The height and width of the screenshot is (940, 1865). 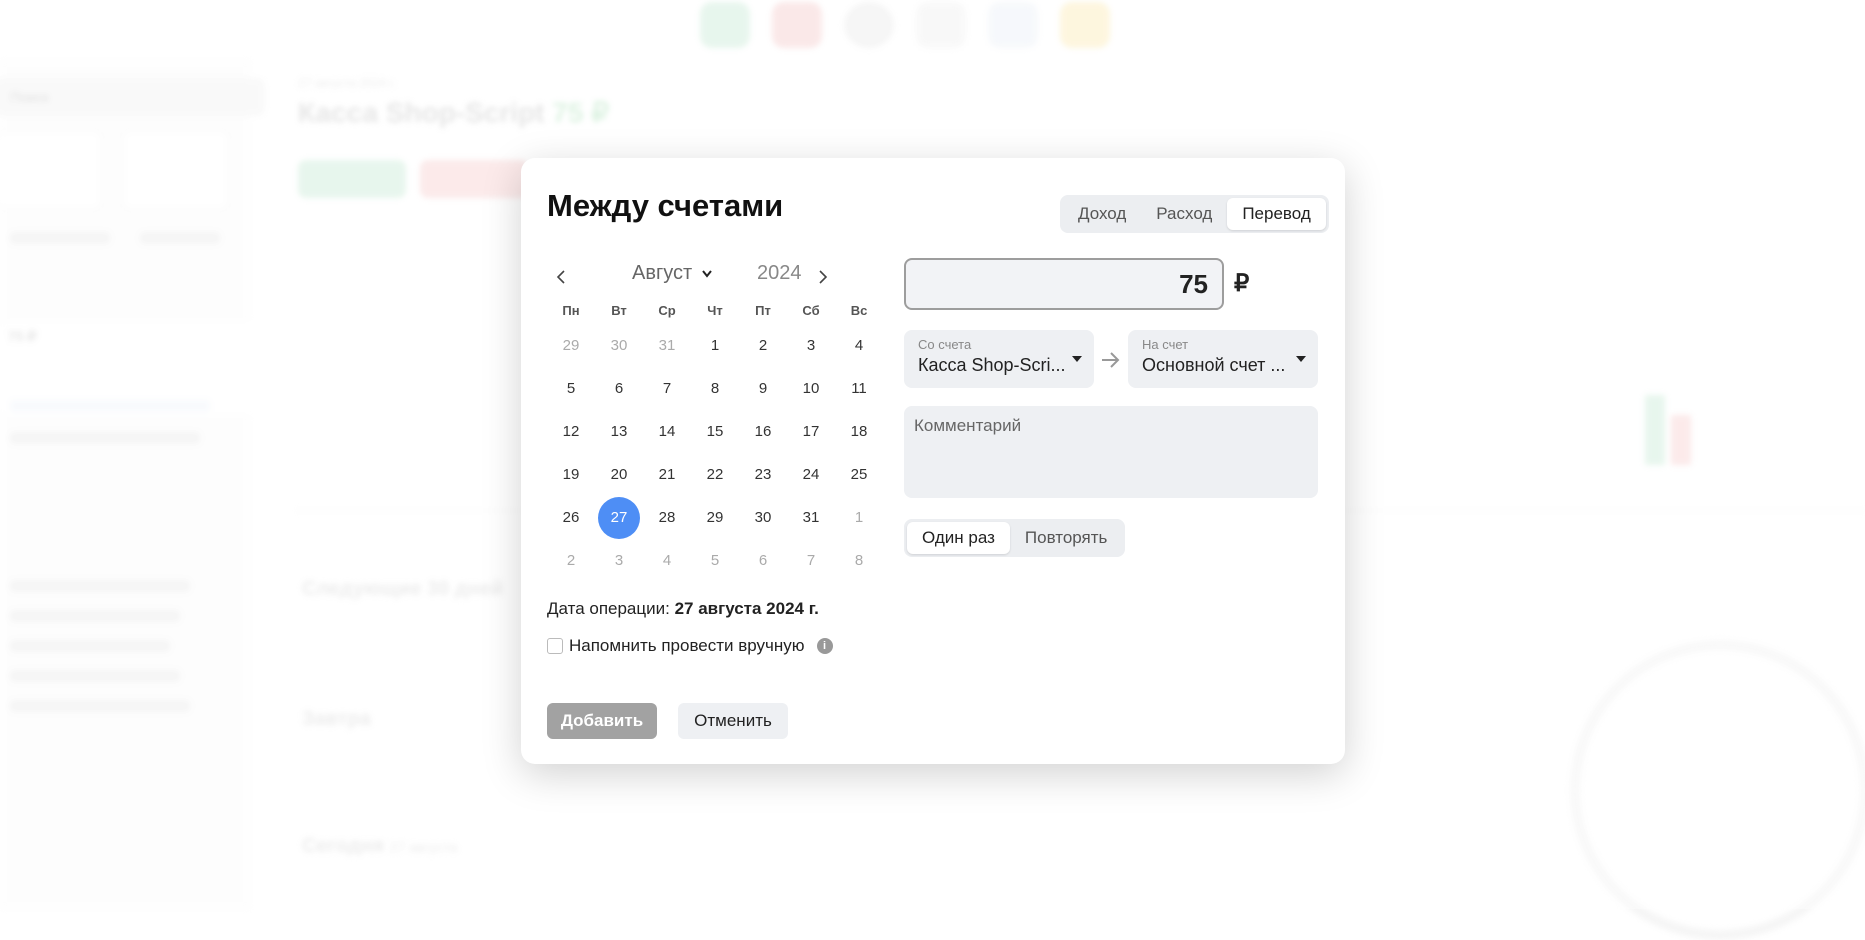 I want to click on calendar-day: 22, so click(x=715, y=474).